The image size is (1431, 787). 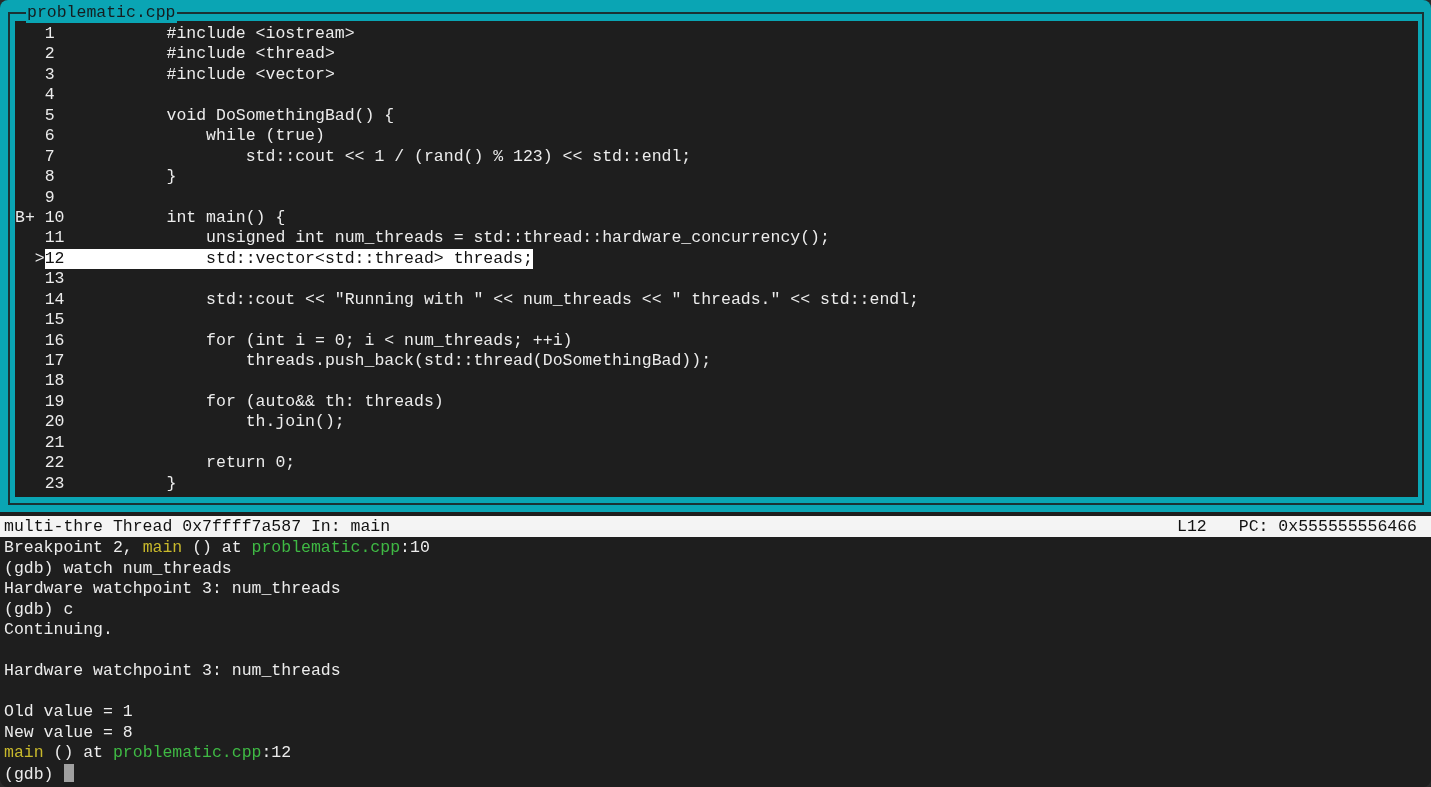 I want to click on console-line: New value = 8, so click(x=69, y=732).